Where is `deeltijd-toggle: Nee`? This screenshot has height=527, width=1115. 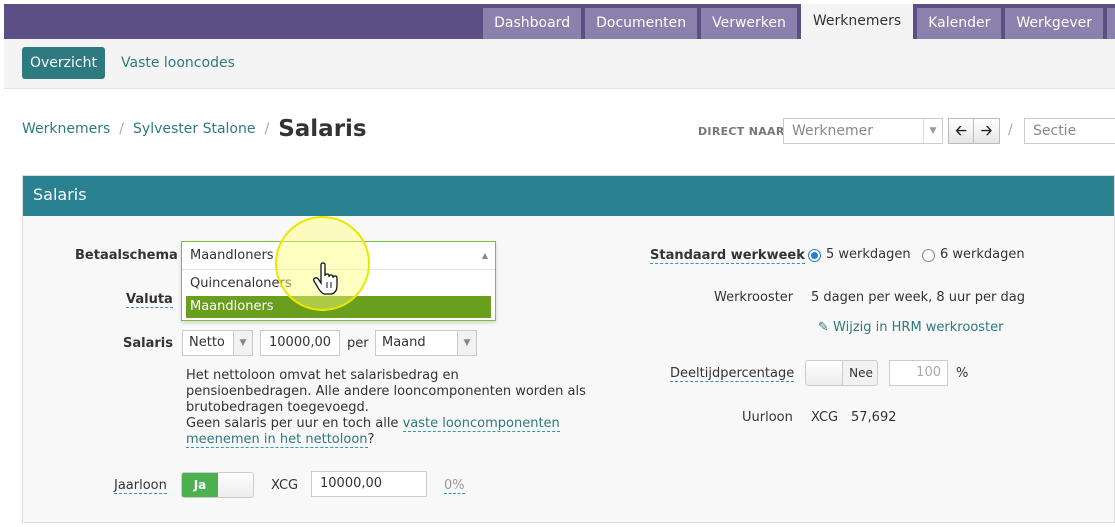
deeltijd-toggle: Nee is located at coordinates (841, 373).